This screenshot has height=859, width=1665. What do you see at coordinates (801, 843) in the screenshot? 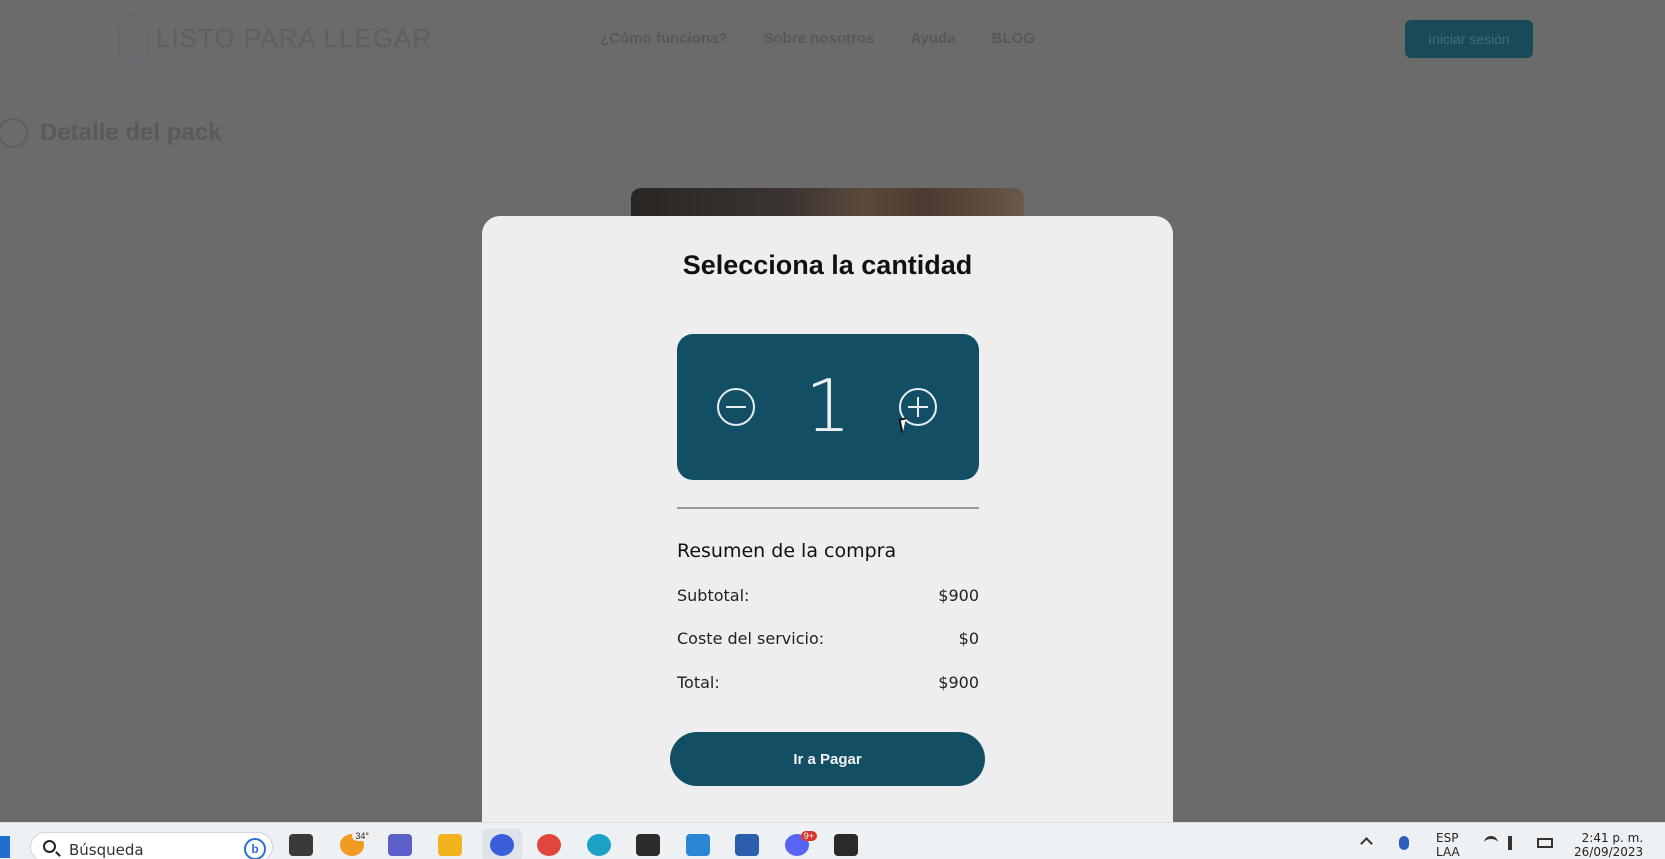
I see `discord-icon: 9+` at bounding box center [801, 843].